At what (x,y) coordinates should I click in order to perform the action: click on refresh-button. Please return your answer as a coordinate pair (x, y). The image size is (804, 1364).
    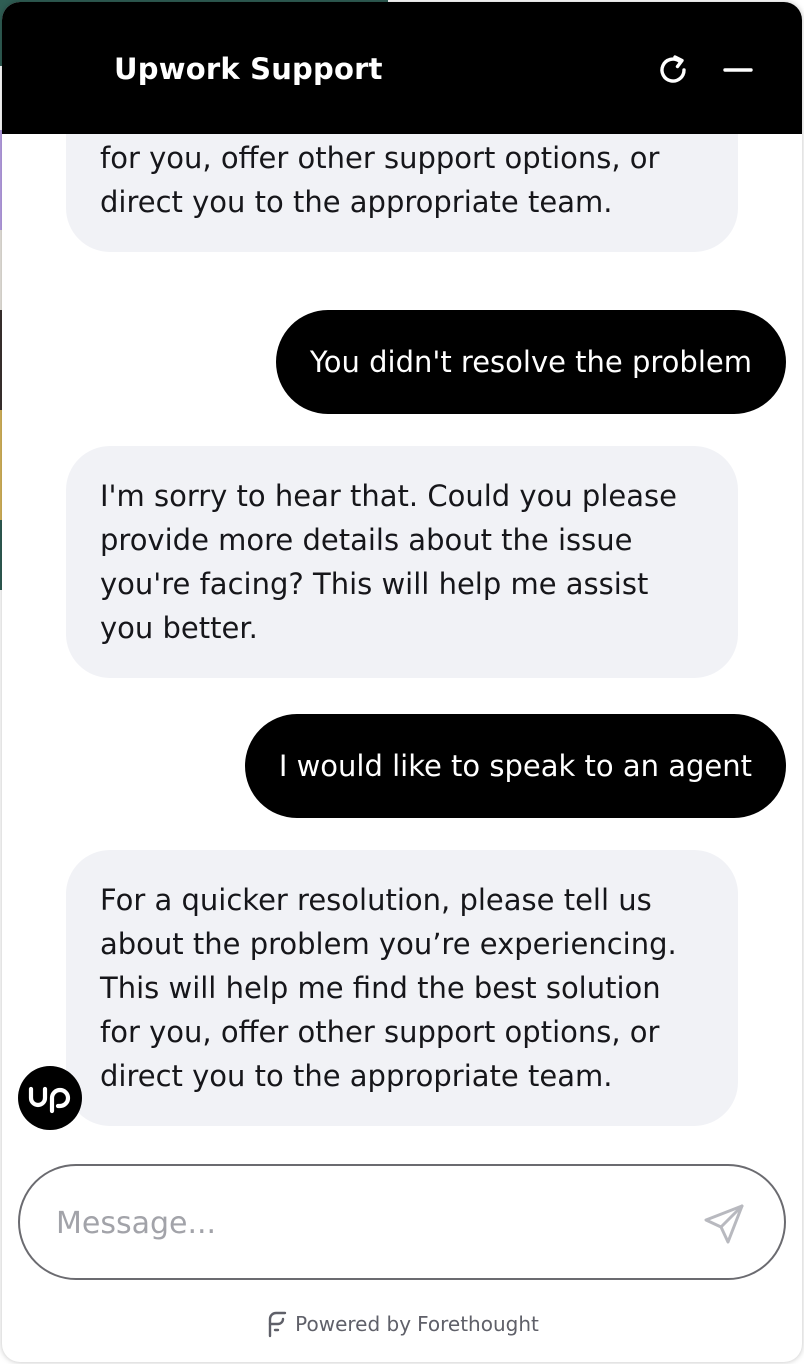
    Looking at the image, I should click on (673, 70).